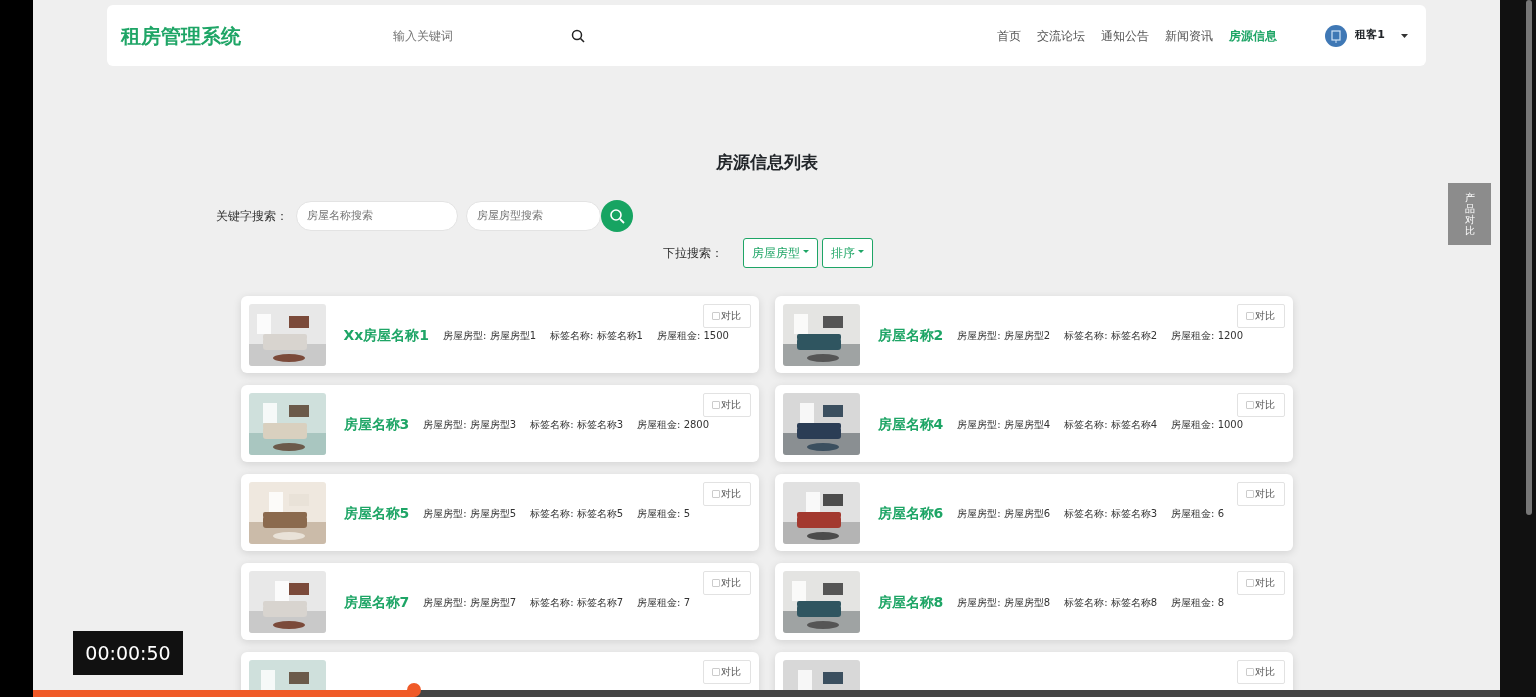 This screenshot has height=697, width=1536. What do you see at coordinates (1336, 35) in the screenshot?
I see `user-avatar` at bounding box center [1336, 35].